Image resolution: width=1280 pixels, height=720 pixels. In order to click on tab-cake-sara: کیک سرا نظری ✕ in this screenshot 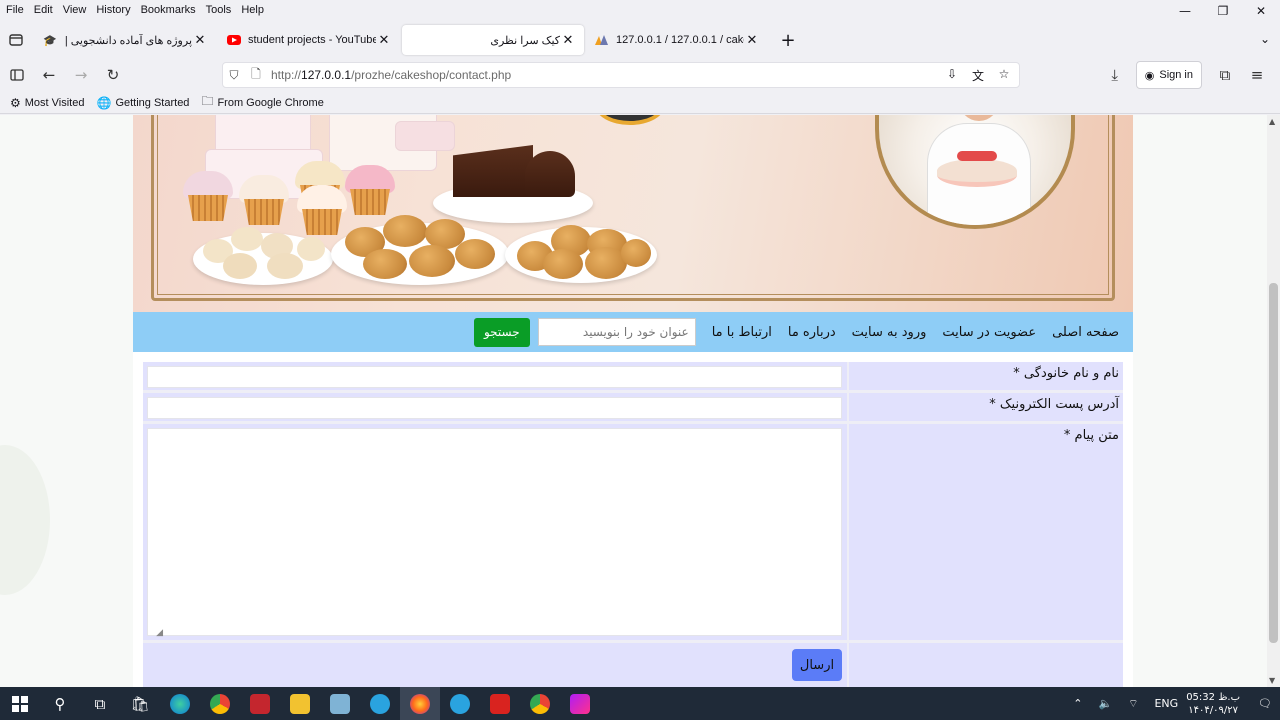, I will do `click(493, 40)`.